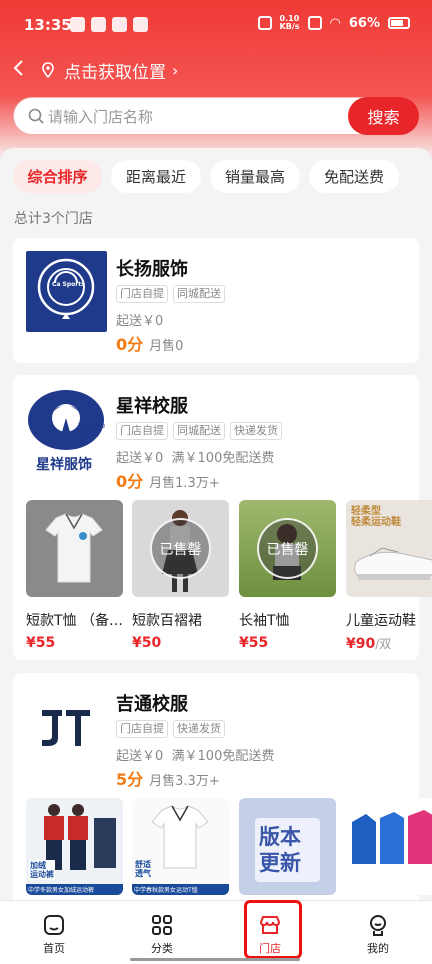 This screenshot has height=964, width=432. Describe the element at coordinates (170, 729) in the screenshot. I see `store-tags: 门店自提 快递发货` at that location.